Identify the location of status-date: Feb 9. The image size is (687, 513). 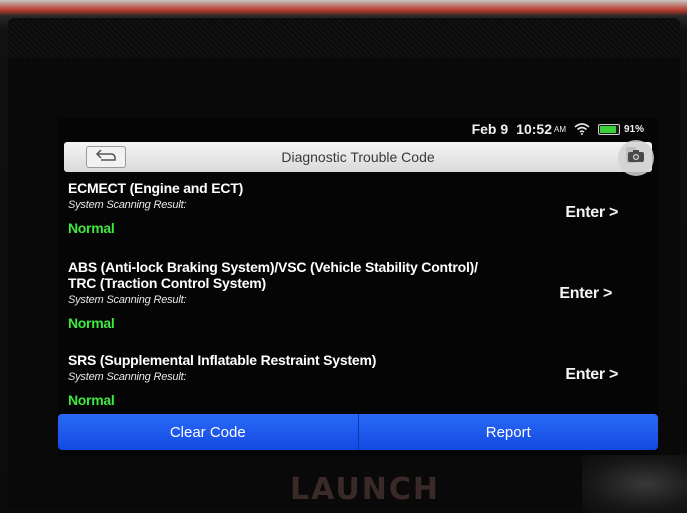
(490, 129).